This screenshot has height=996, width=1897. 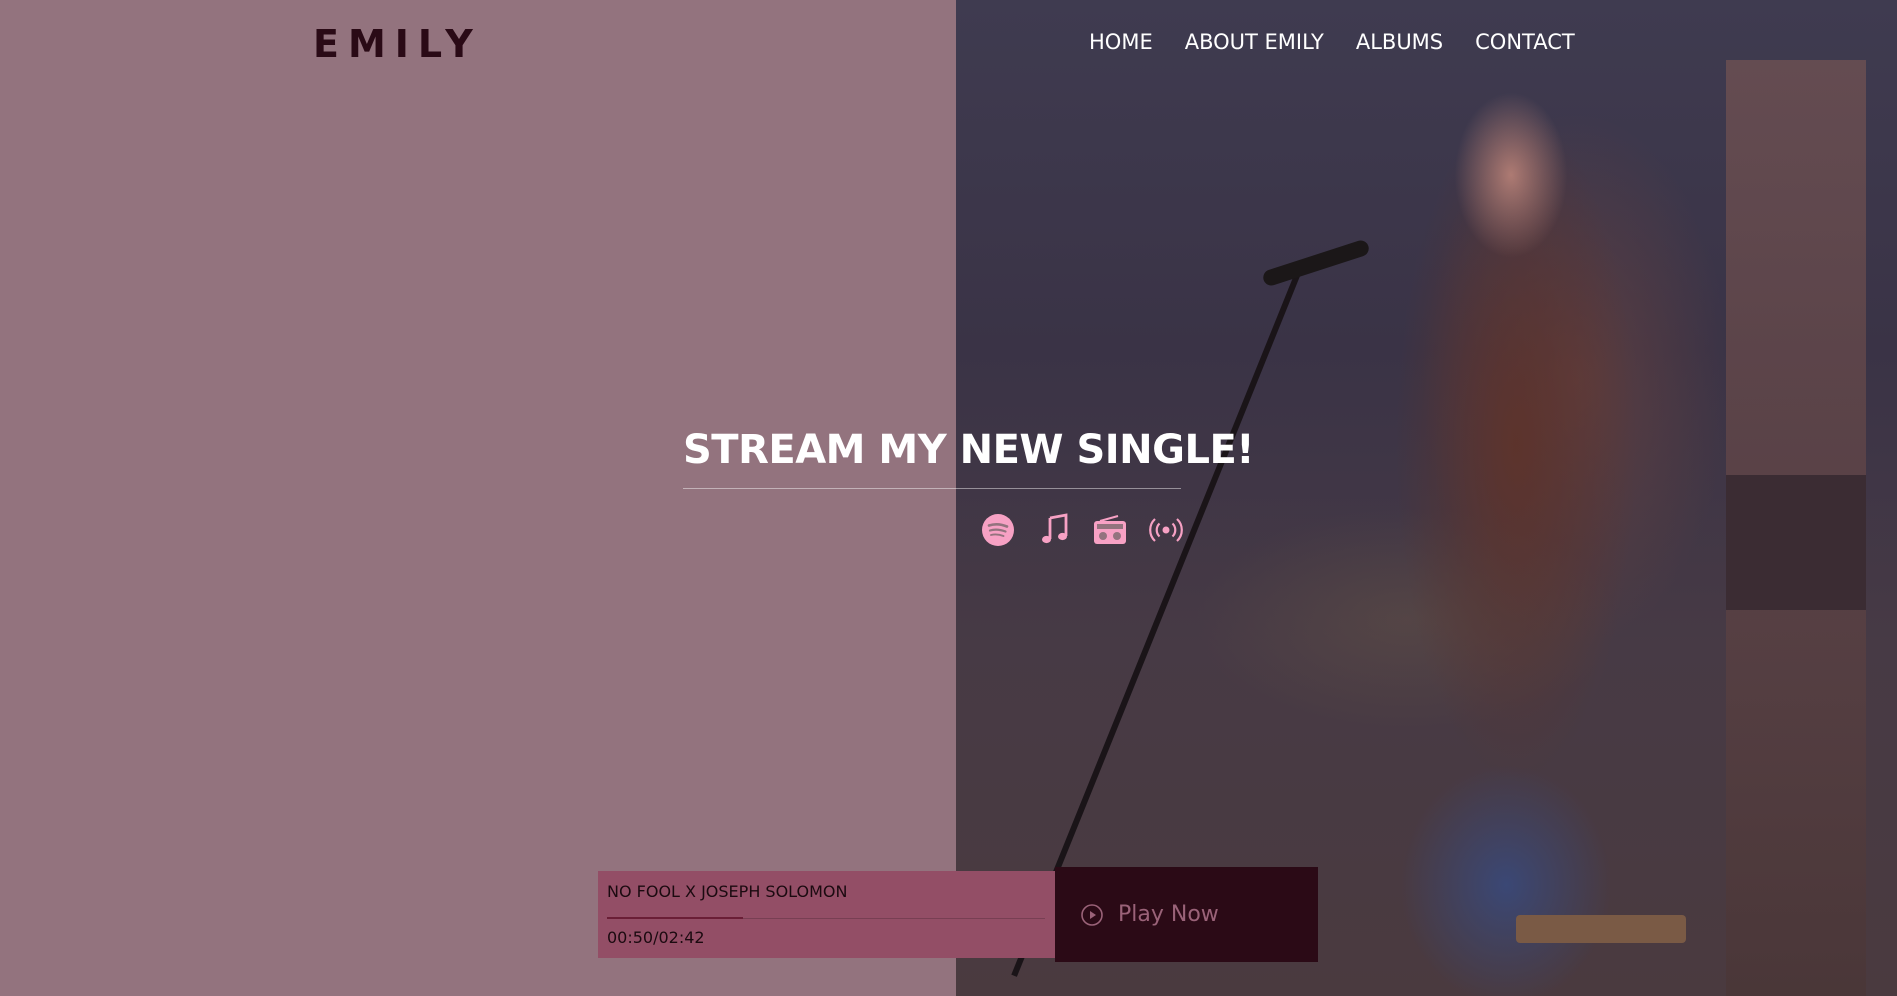 What do you see at coordinates (1166, 530) in the screenshot?
I see `podcast-icon` at bounding box center [1166, 530].